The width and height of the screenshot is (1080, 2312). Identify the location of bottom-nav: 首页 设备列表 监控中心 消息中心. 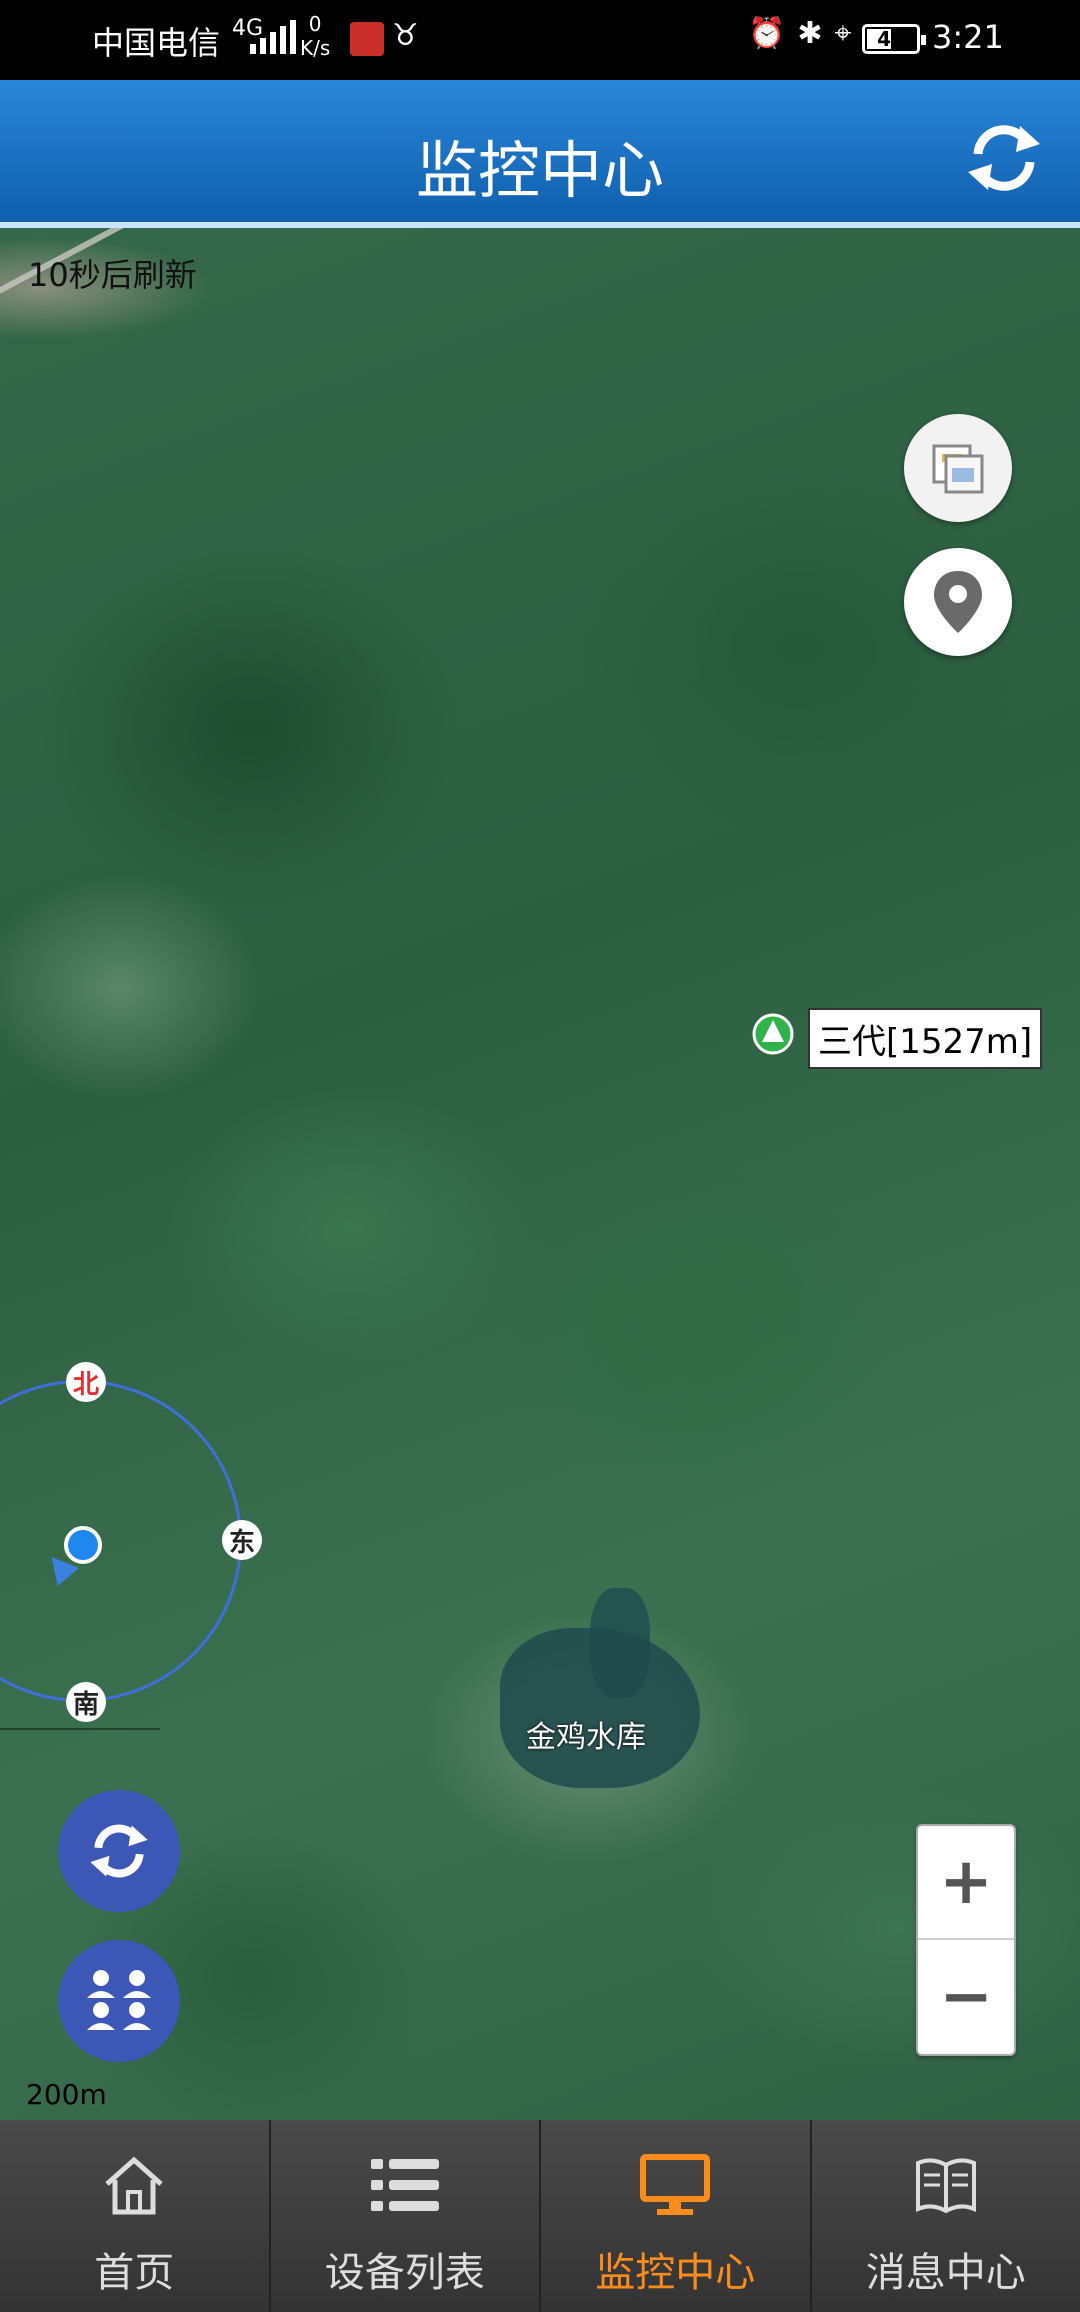
(540, 2216).